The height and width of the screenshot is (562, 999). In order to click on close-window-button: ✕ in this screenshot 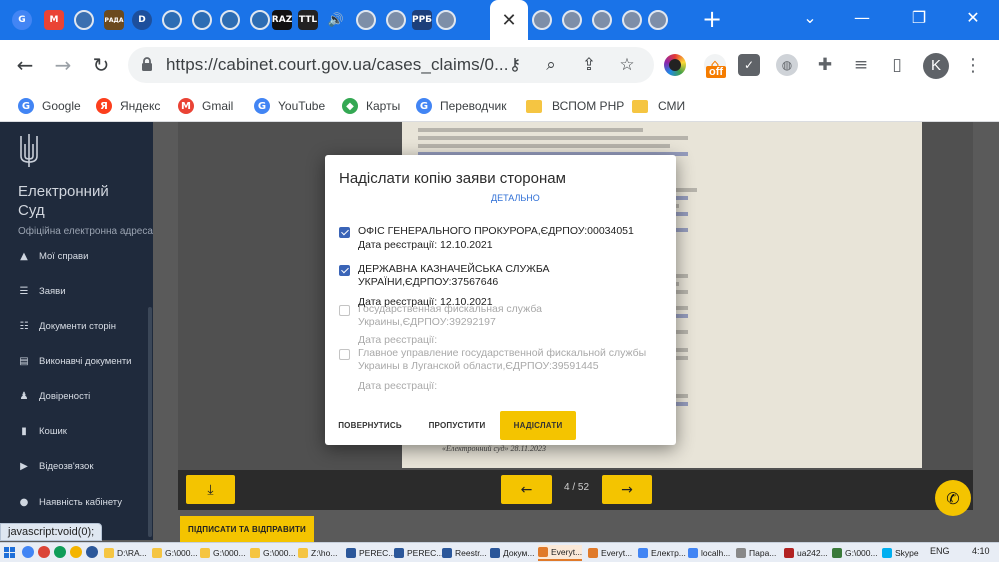, I will do `click(973, 19)`.